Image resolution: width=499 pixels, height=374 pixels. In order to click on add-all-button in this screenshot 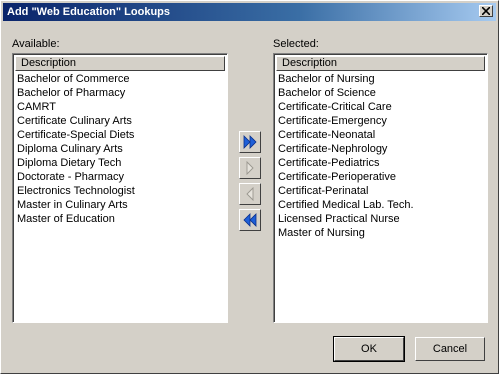, I will do `click(250, 142)`.